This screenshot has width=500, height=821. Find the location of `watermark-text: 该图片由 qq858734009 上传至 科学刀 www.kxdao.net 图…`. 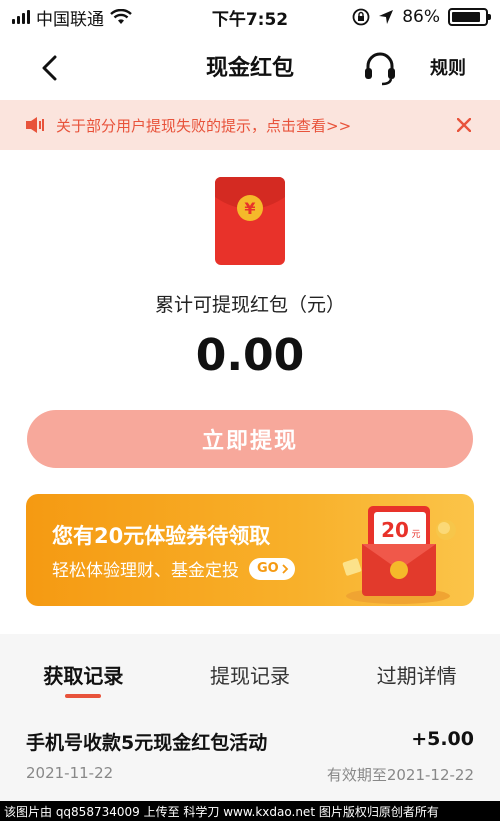

watermark-text: 该图片由 qq858734009 上传至 科学刀 www.kxdao.net 图… is located at coordinates (221, 811).